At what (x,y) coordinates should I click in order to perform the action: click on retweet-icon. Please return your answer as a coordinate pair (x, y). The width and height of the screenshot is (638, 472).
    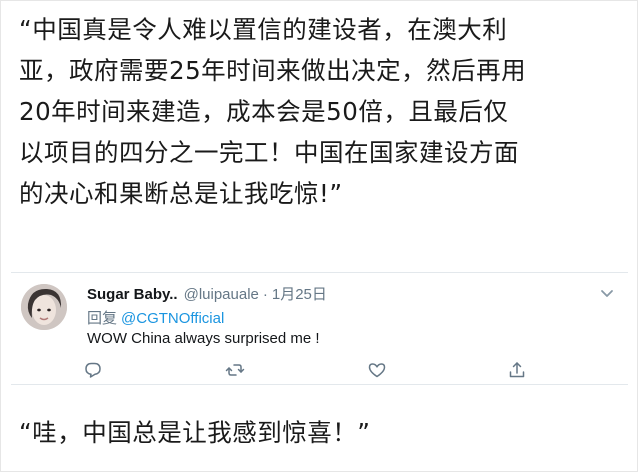
    Looking at the image, I should click on (235, 370).